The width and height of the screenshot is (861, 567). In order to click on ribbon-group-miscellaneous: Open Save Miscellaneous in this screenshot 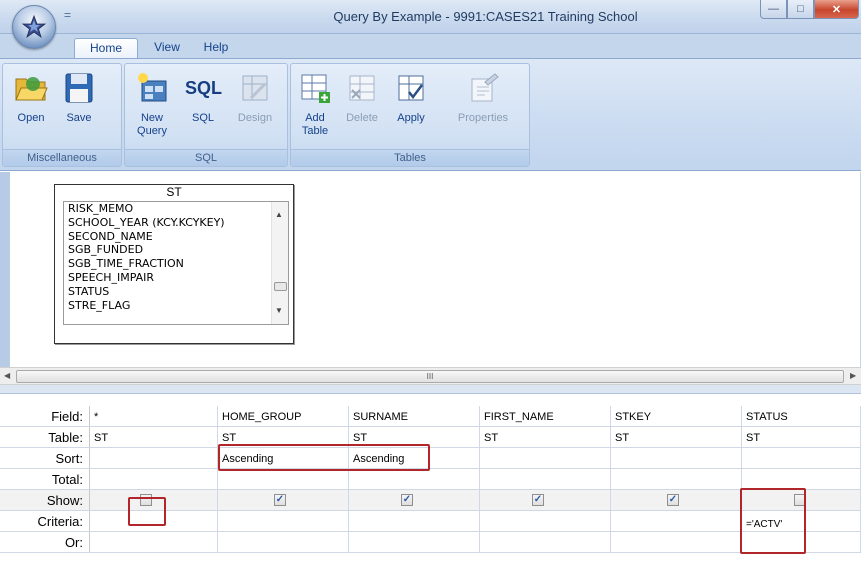, I will do `click(62, 115)`.